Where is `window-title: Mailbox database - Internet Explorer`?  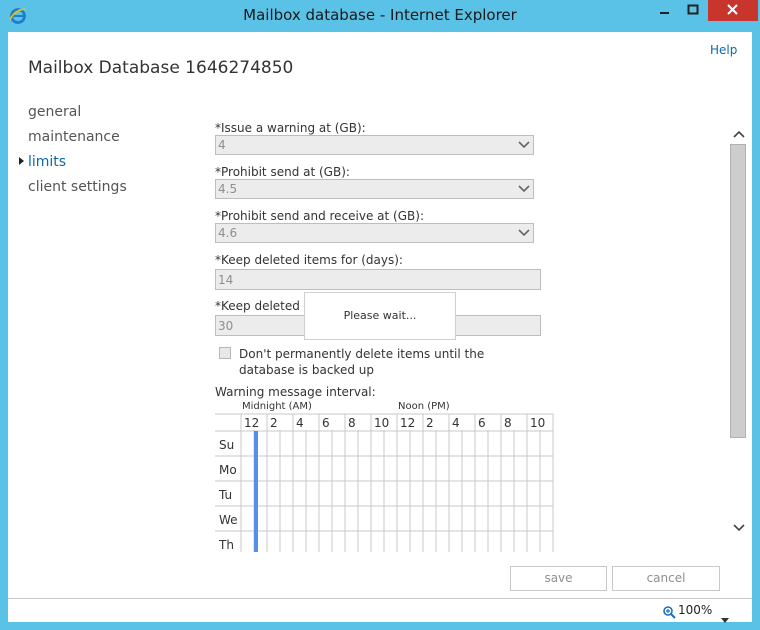 window-title: Mailbox database - Internet Explorer is located at coordinates (380, 15).